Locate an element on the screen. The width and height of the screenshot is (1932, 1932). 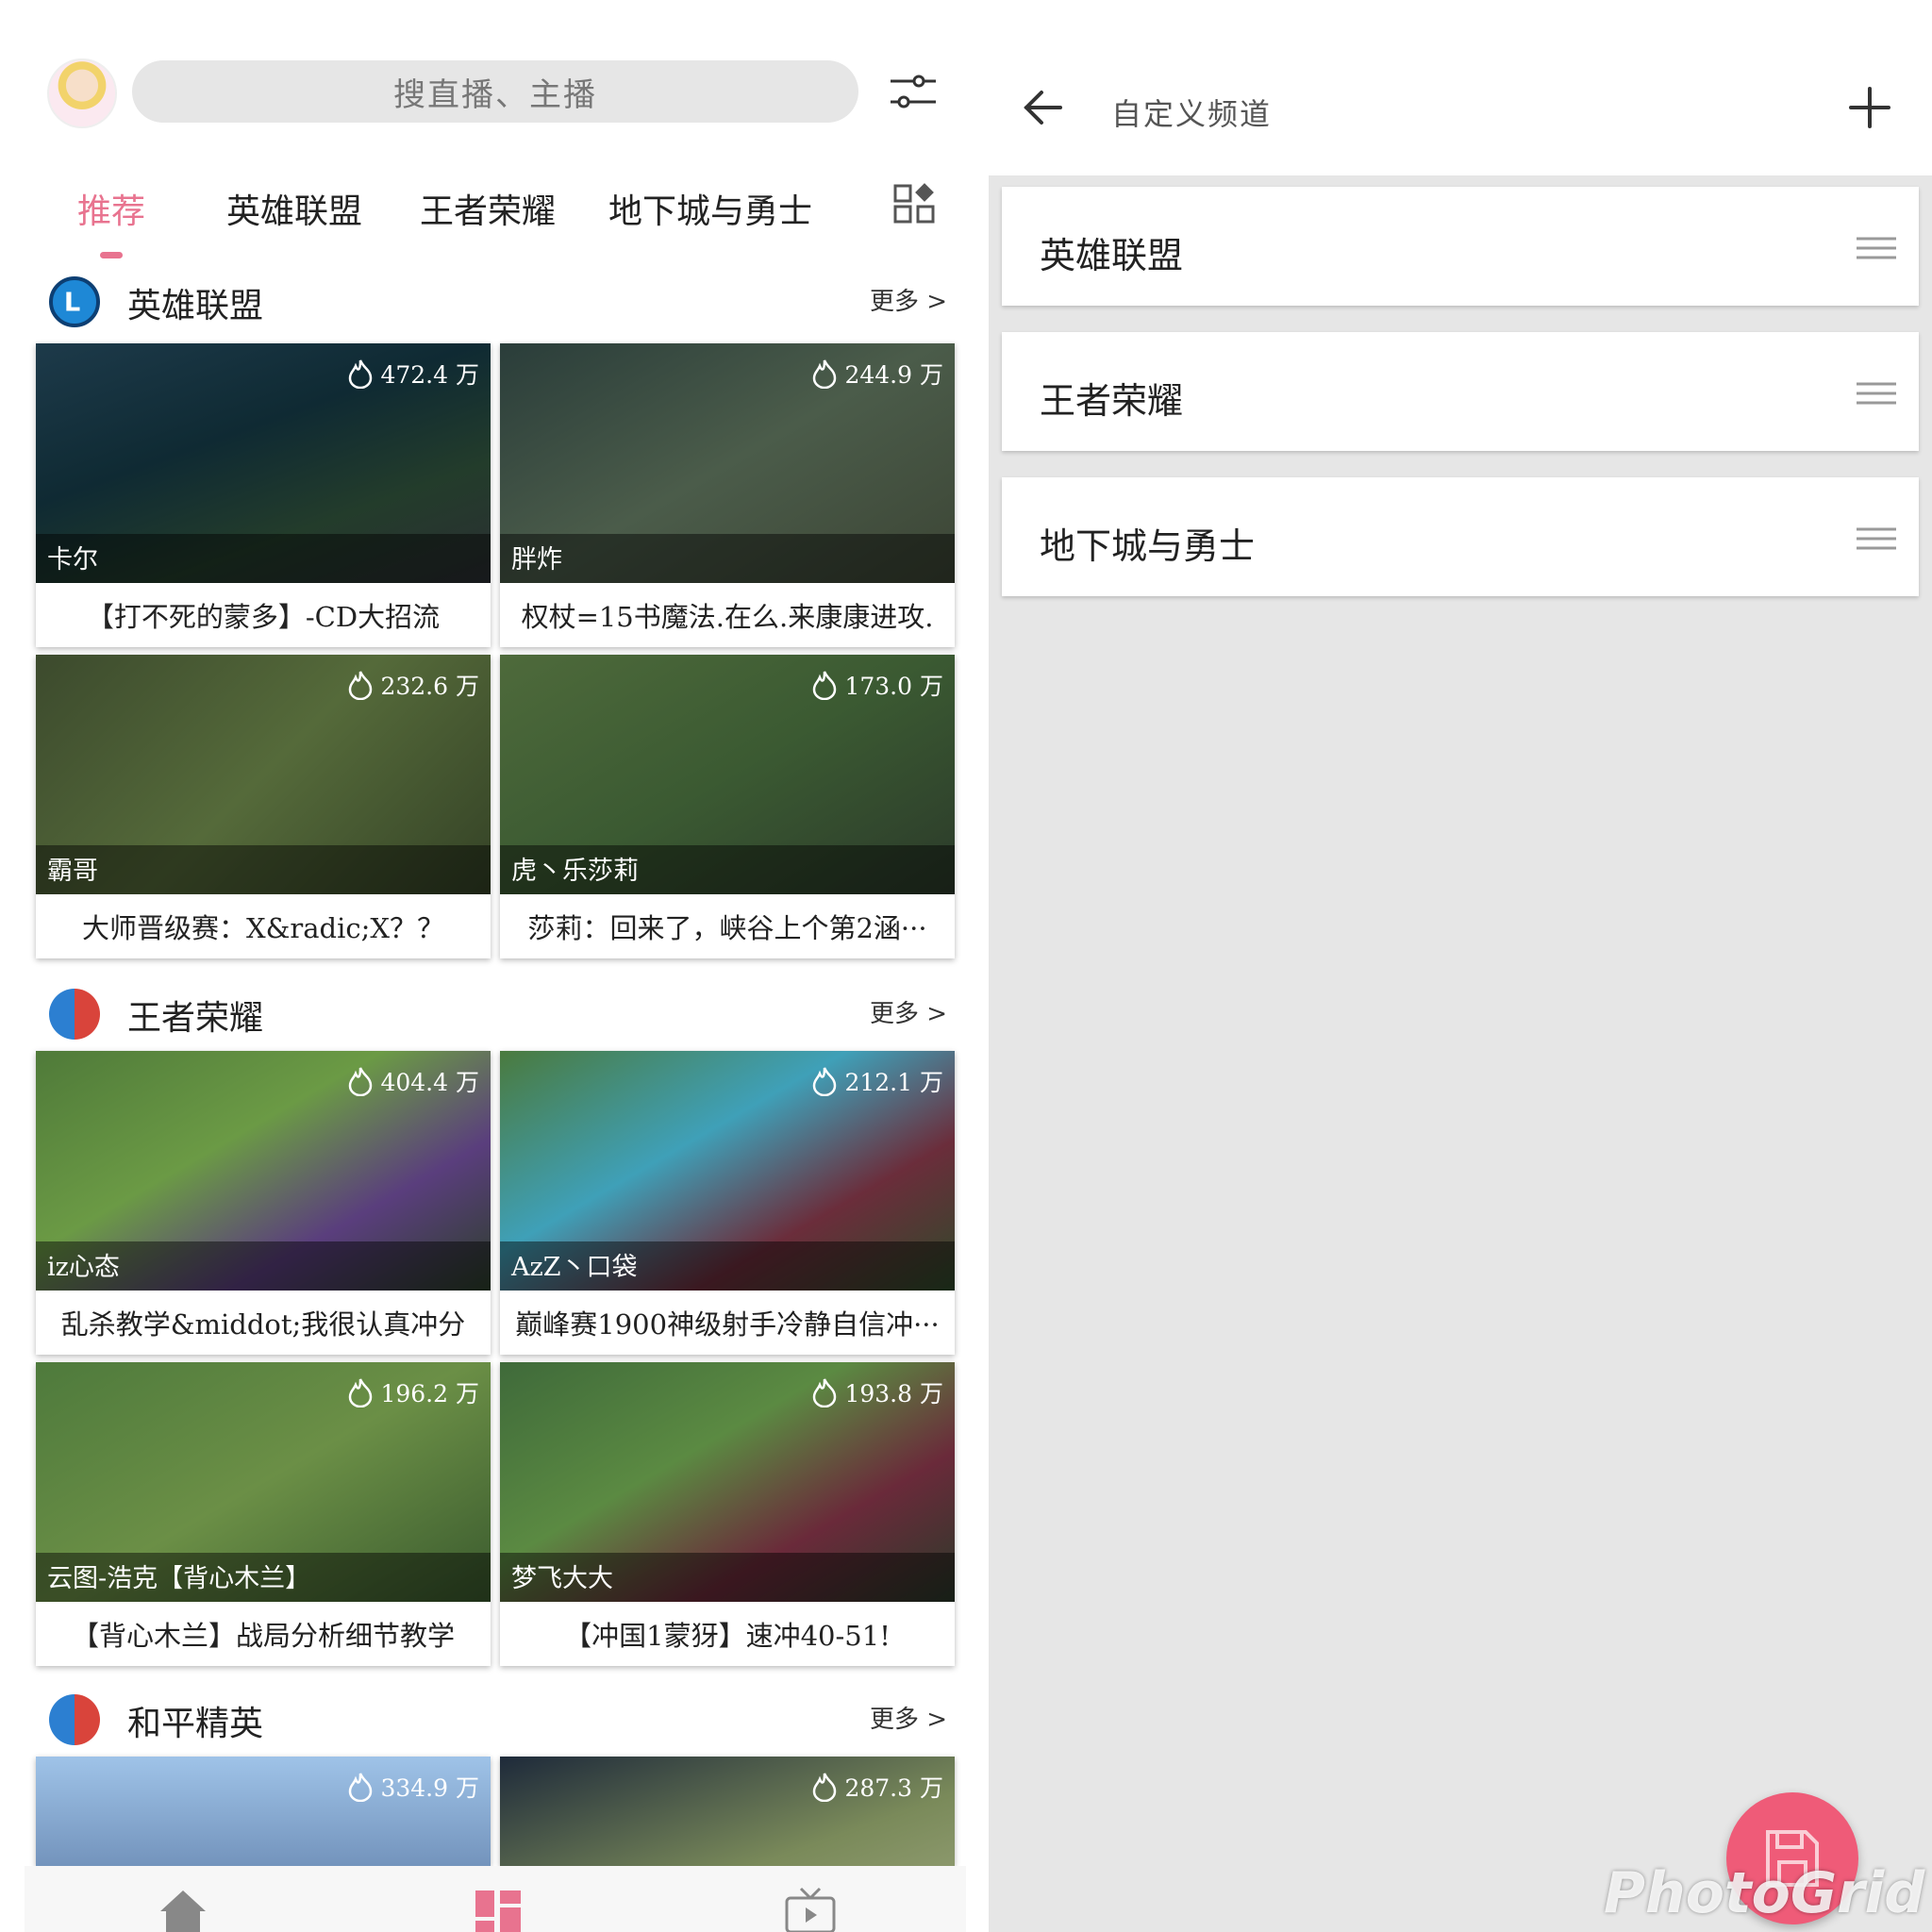
stream-card: 193.8 万梦飞大大【冲国1蒙犽】速冲40-51! is located at coordinates (728, 1514).